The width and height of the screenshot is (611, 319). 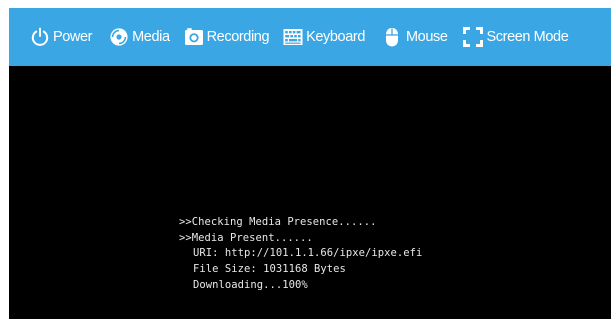 I want to click on screen-mode-button: Screen Mode, so click(x=515, y=37).